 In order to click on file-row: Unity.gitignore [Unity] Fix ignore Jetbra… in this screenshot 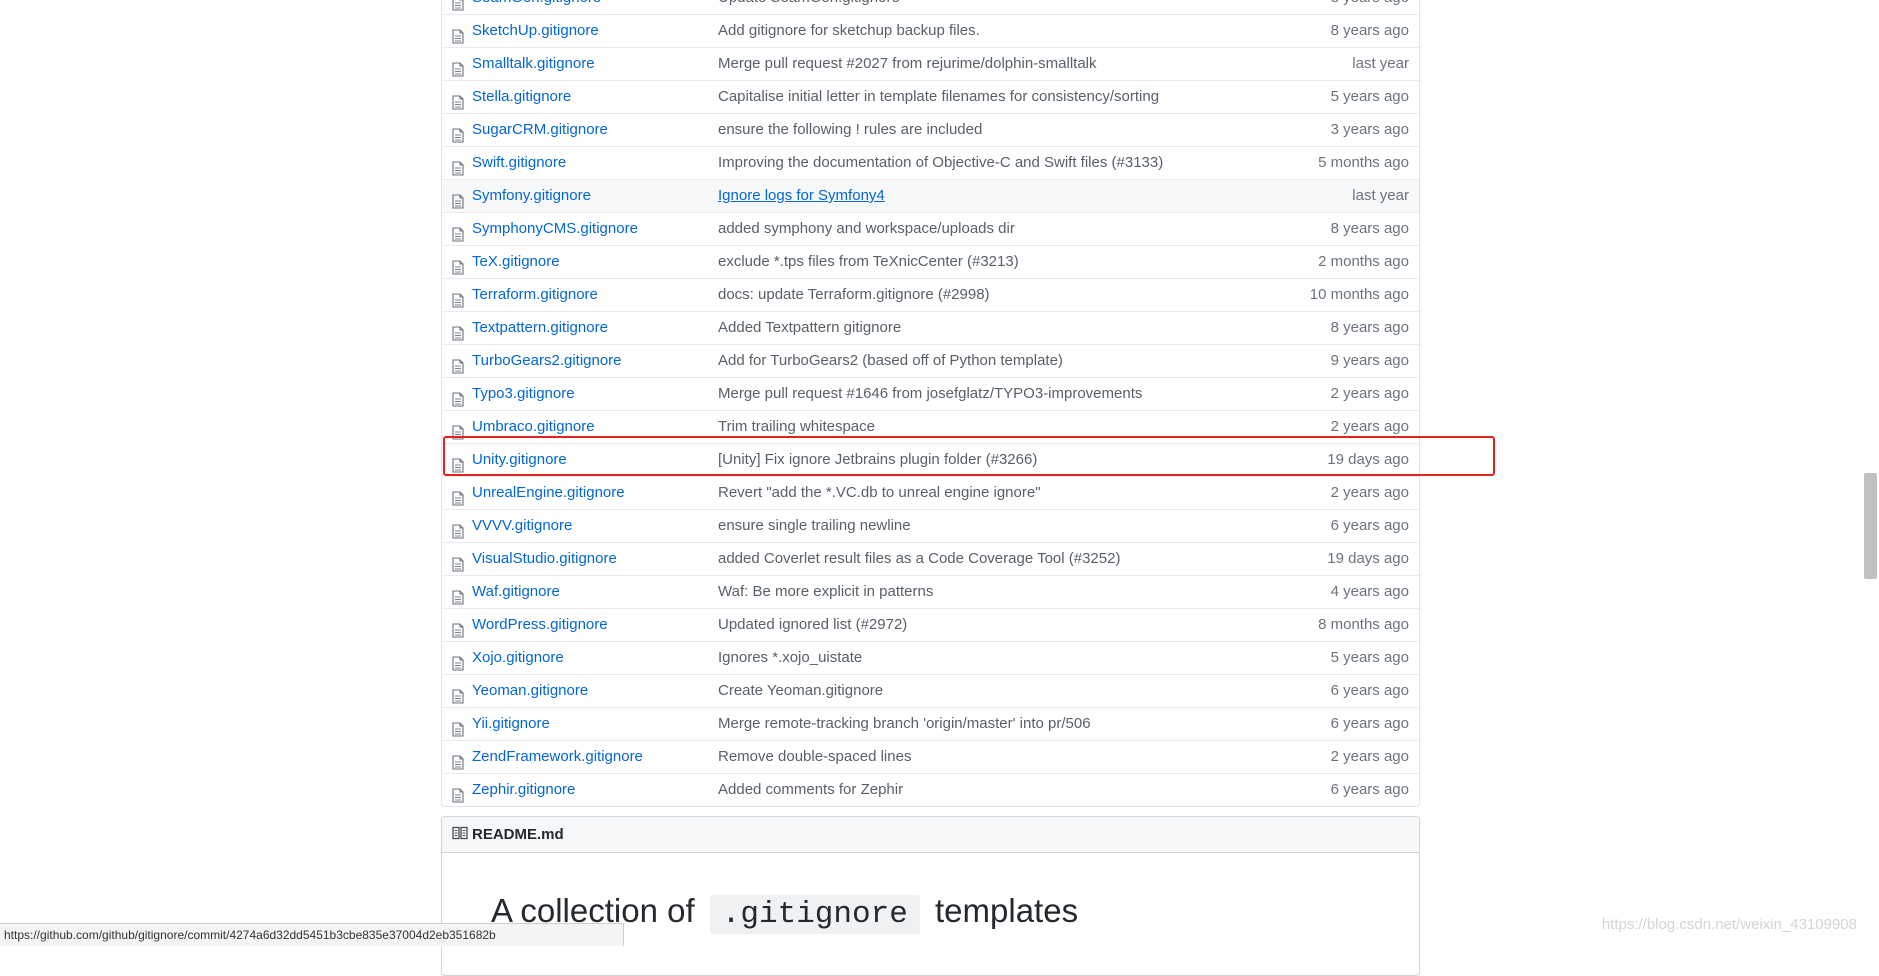, I will do `click(930, 459)`.